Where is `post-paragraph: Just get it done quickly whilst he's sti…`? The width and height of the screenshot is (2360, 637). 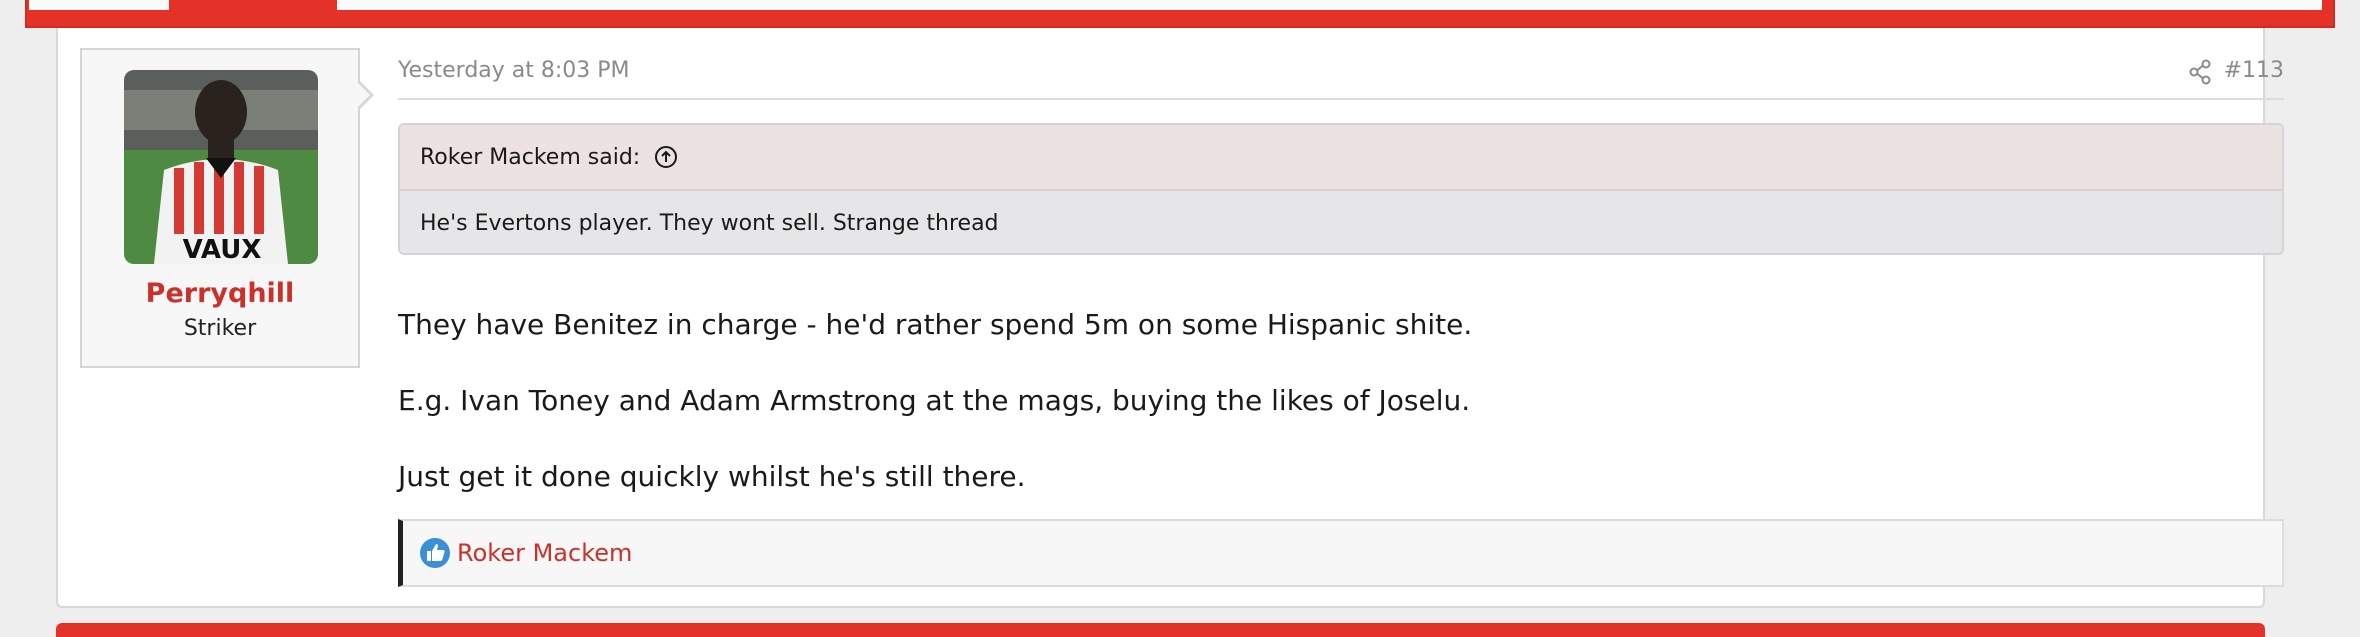 post-paragraph: Just get it done quickly whilst he's sti… is located at coordinates (712, 476).